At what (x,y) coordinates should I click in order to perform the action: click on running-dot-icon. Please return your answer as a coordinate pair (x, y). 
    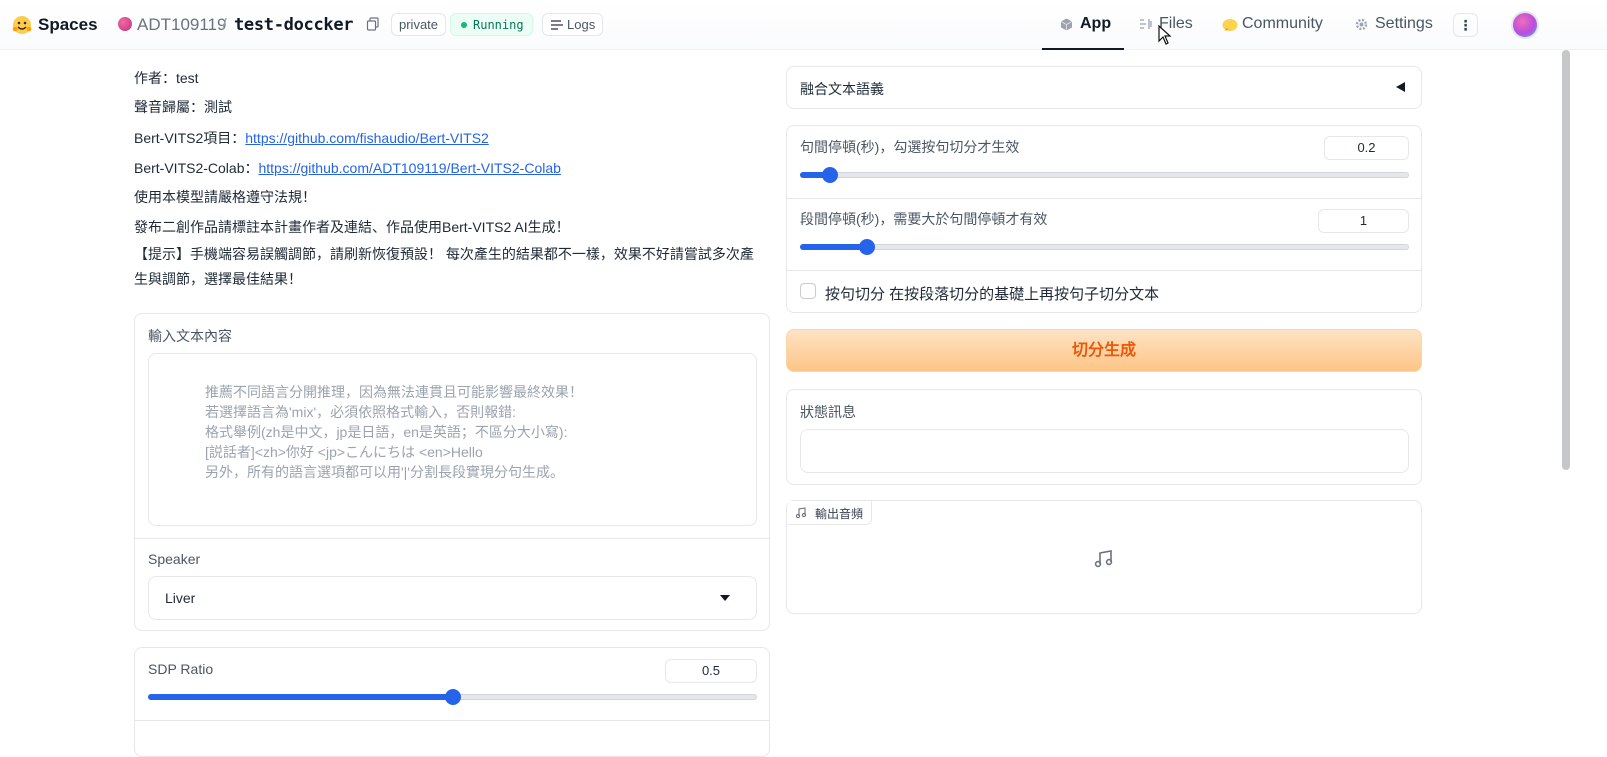
    Looking at the image, I should click on (464, 25).